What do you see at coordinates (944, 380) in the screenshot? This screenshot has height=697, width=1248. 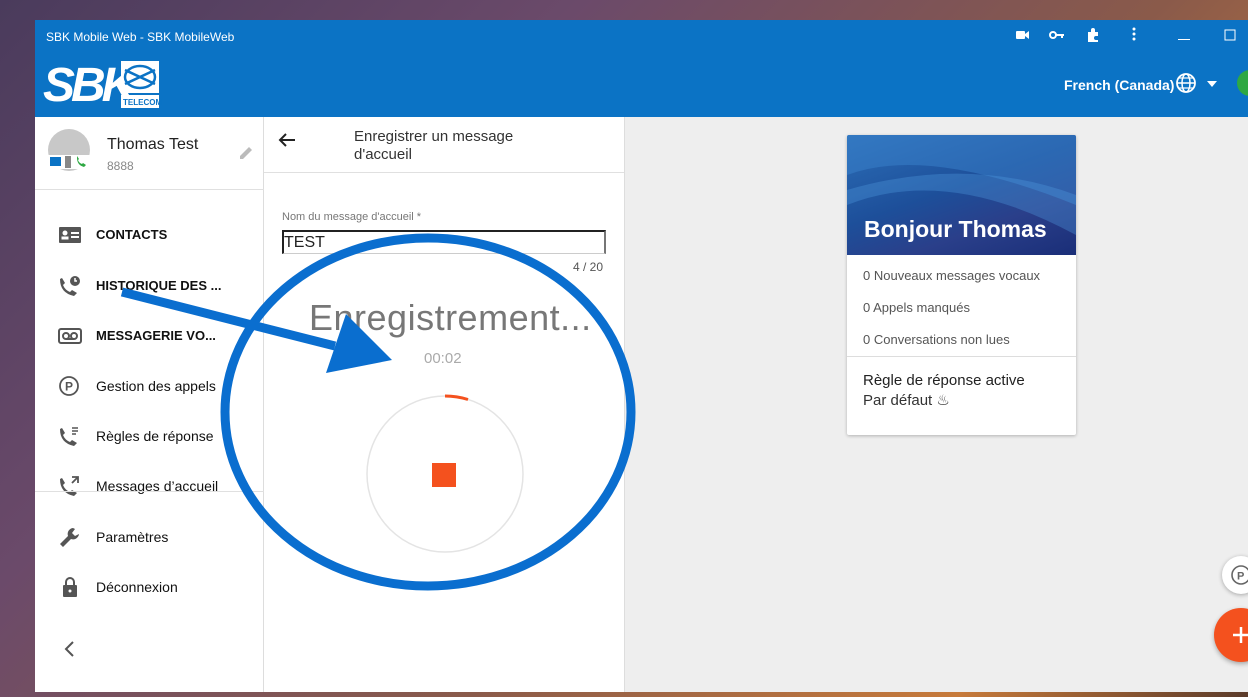 I see `active-rule-title: Règle de réponse active` at bounding box center [944, 380].